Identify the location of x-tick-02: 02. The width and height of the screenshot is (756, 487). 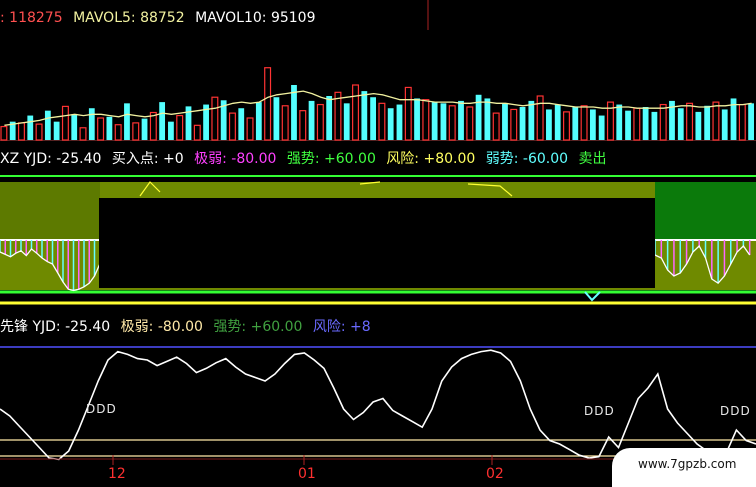
(495, 474).